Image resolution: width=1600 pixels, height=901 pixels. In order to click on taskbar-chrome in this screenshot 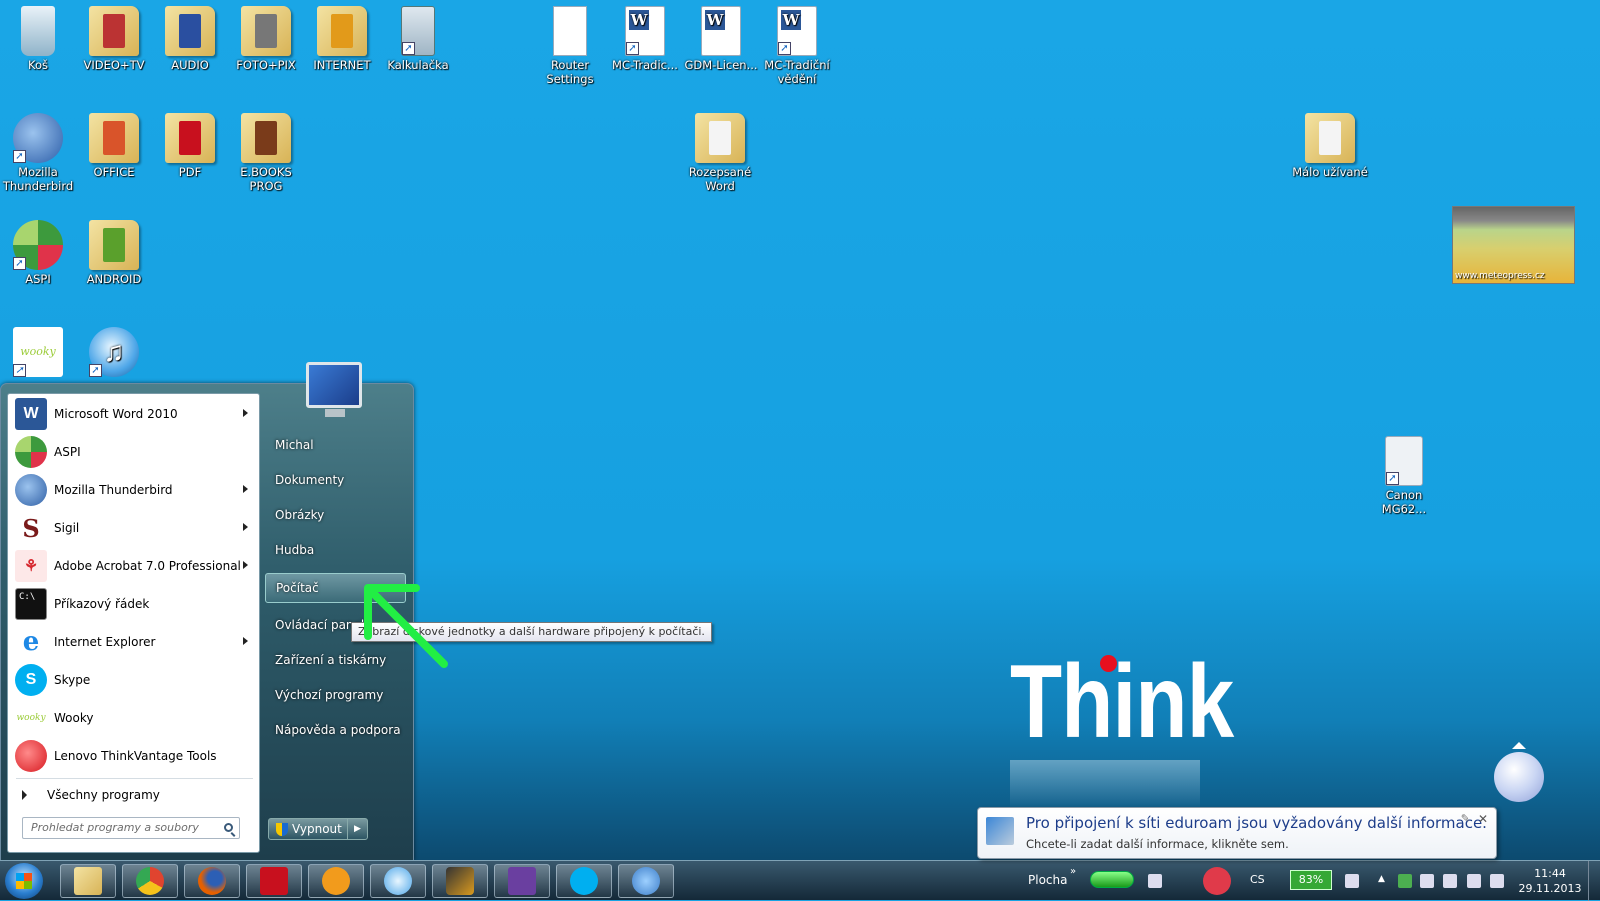, I will do `click(150, 881)`.